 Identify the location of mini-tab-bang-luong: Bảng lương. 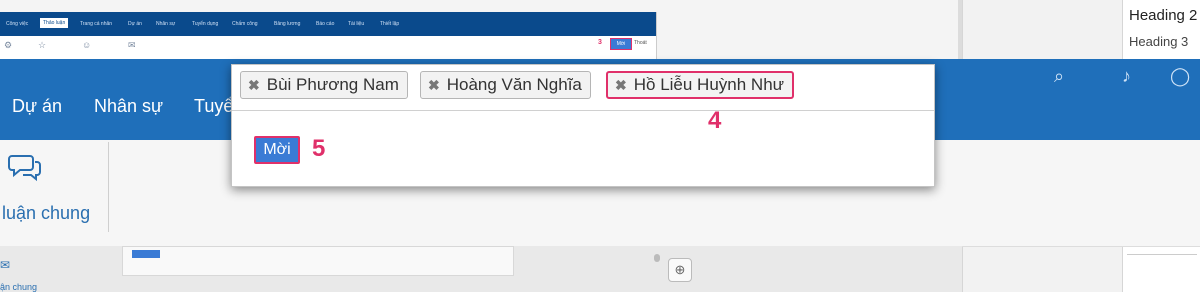
(287, 24).